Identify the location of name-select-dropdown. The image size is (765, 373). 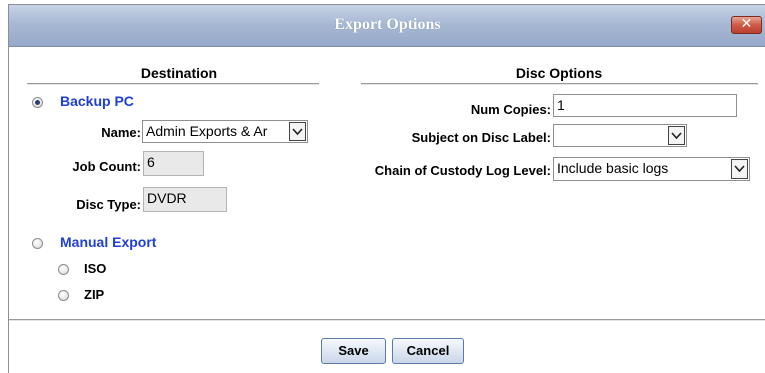
(297, 131).